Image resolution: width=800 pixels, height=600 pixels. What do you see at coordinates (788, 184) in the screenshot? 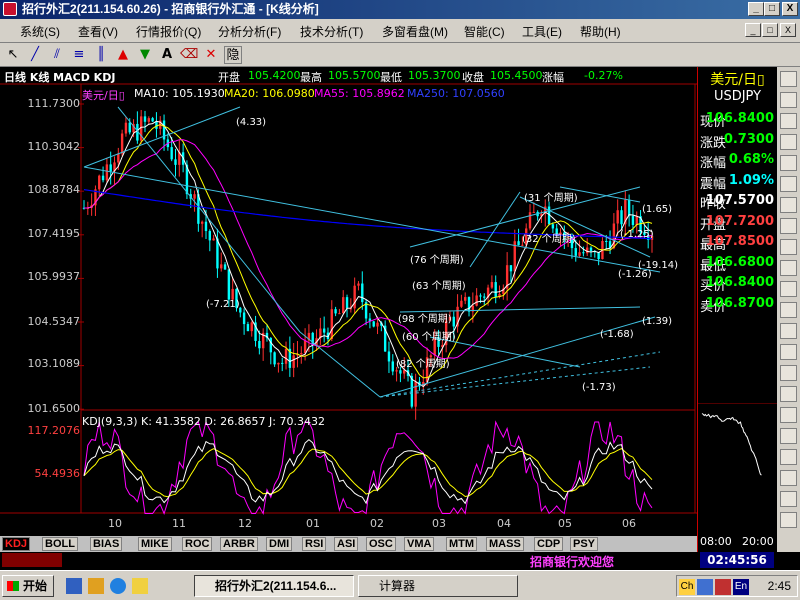
I see `zoom-out-icon` at bounding box center [788, 184].